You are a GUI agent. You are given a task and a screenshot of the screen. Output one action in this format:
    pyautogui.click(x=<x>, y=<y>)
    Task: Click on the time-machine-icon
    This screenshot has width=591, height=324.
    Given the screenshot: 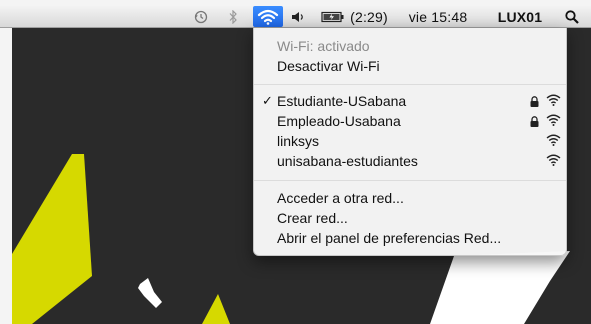 What is the action you would take?
    pyautogui.click(x=201, y=16)
    